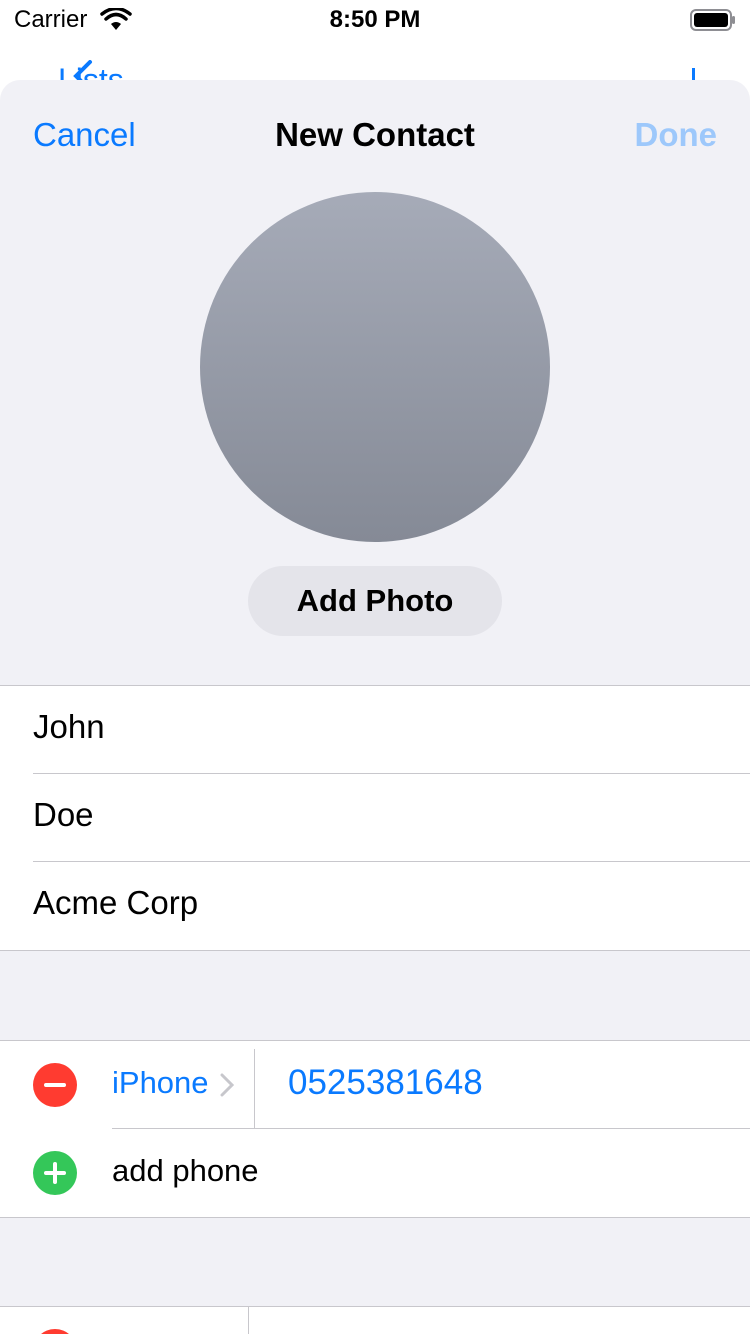 The image size is (750, 1334). What do you see at coordinates (227, 1085) in the screenshot?
I see `chevron-right-icon` at bounding box center [227, 1085].